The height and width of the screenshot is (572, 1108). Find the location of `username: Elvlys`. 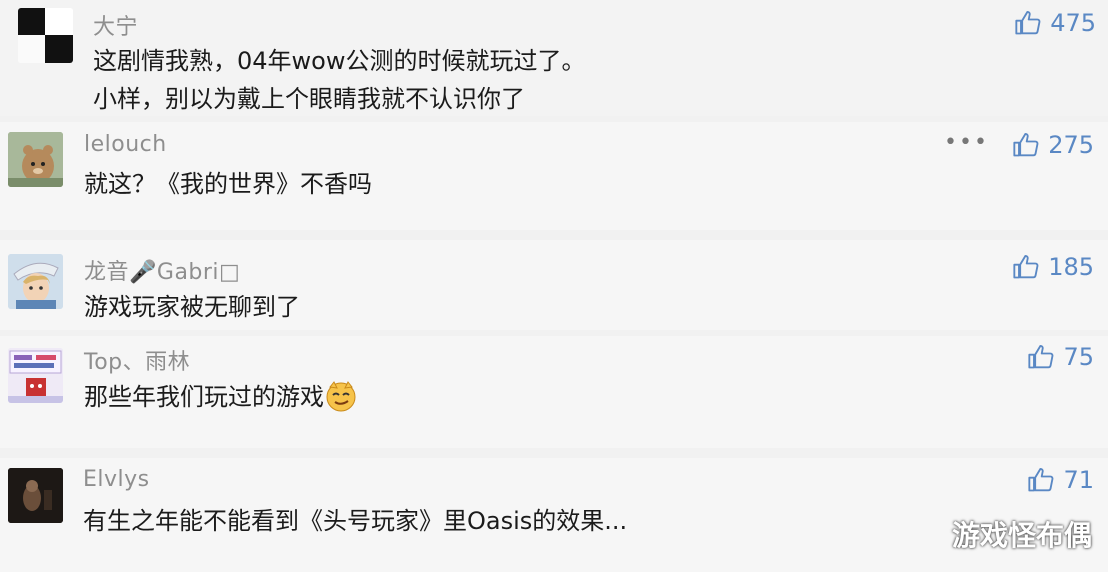

username: Elvlys is located at coordinates (116, 479).